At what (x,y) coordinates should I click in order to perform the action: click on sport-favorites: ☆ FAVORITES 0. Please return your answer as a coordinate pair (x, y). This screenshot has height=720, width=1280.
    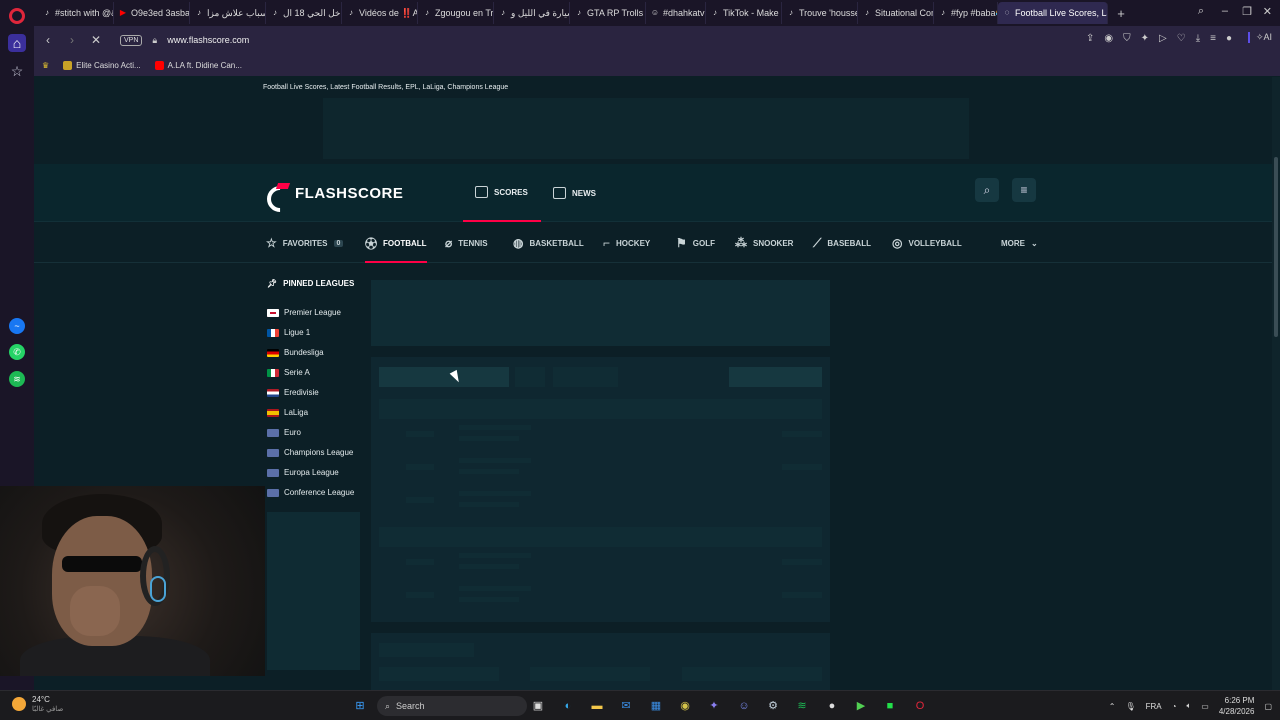
    Looking at the image, I should click on (305, 243).